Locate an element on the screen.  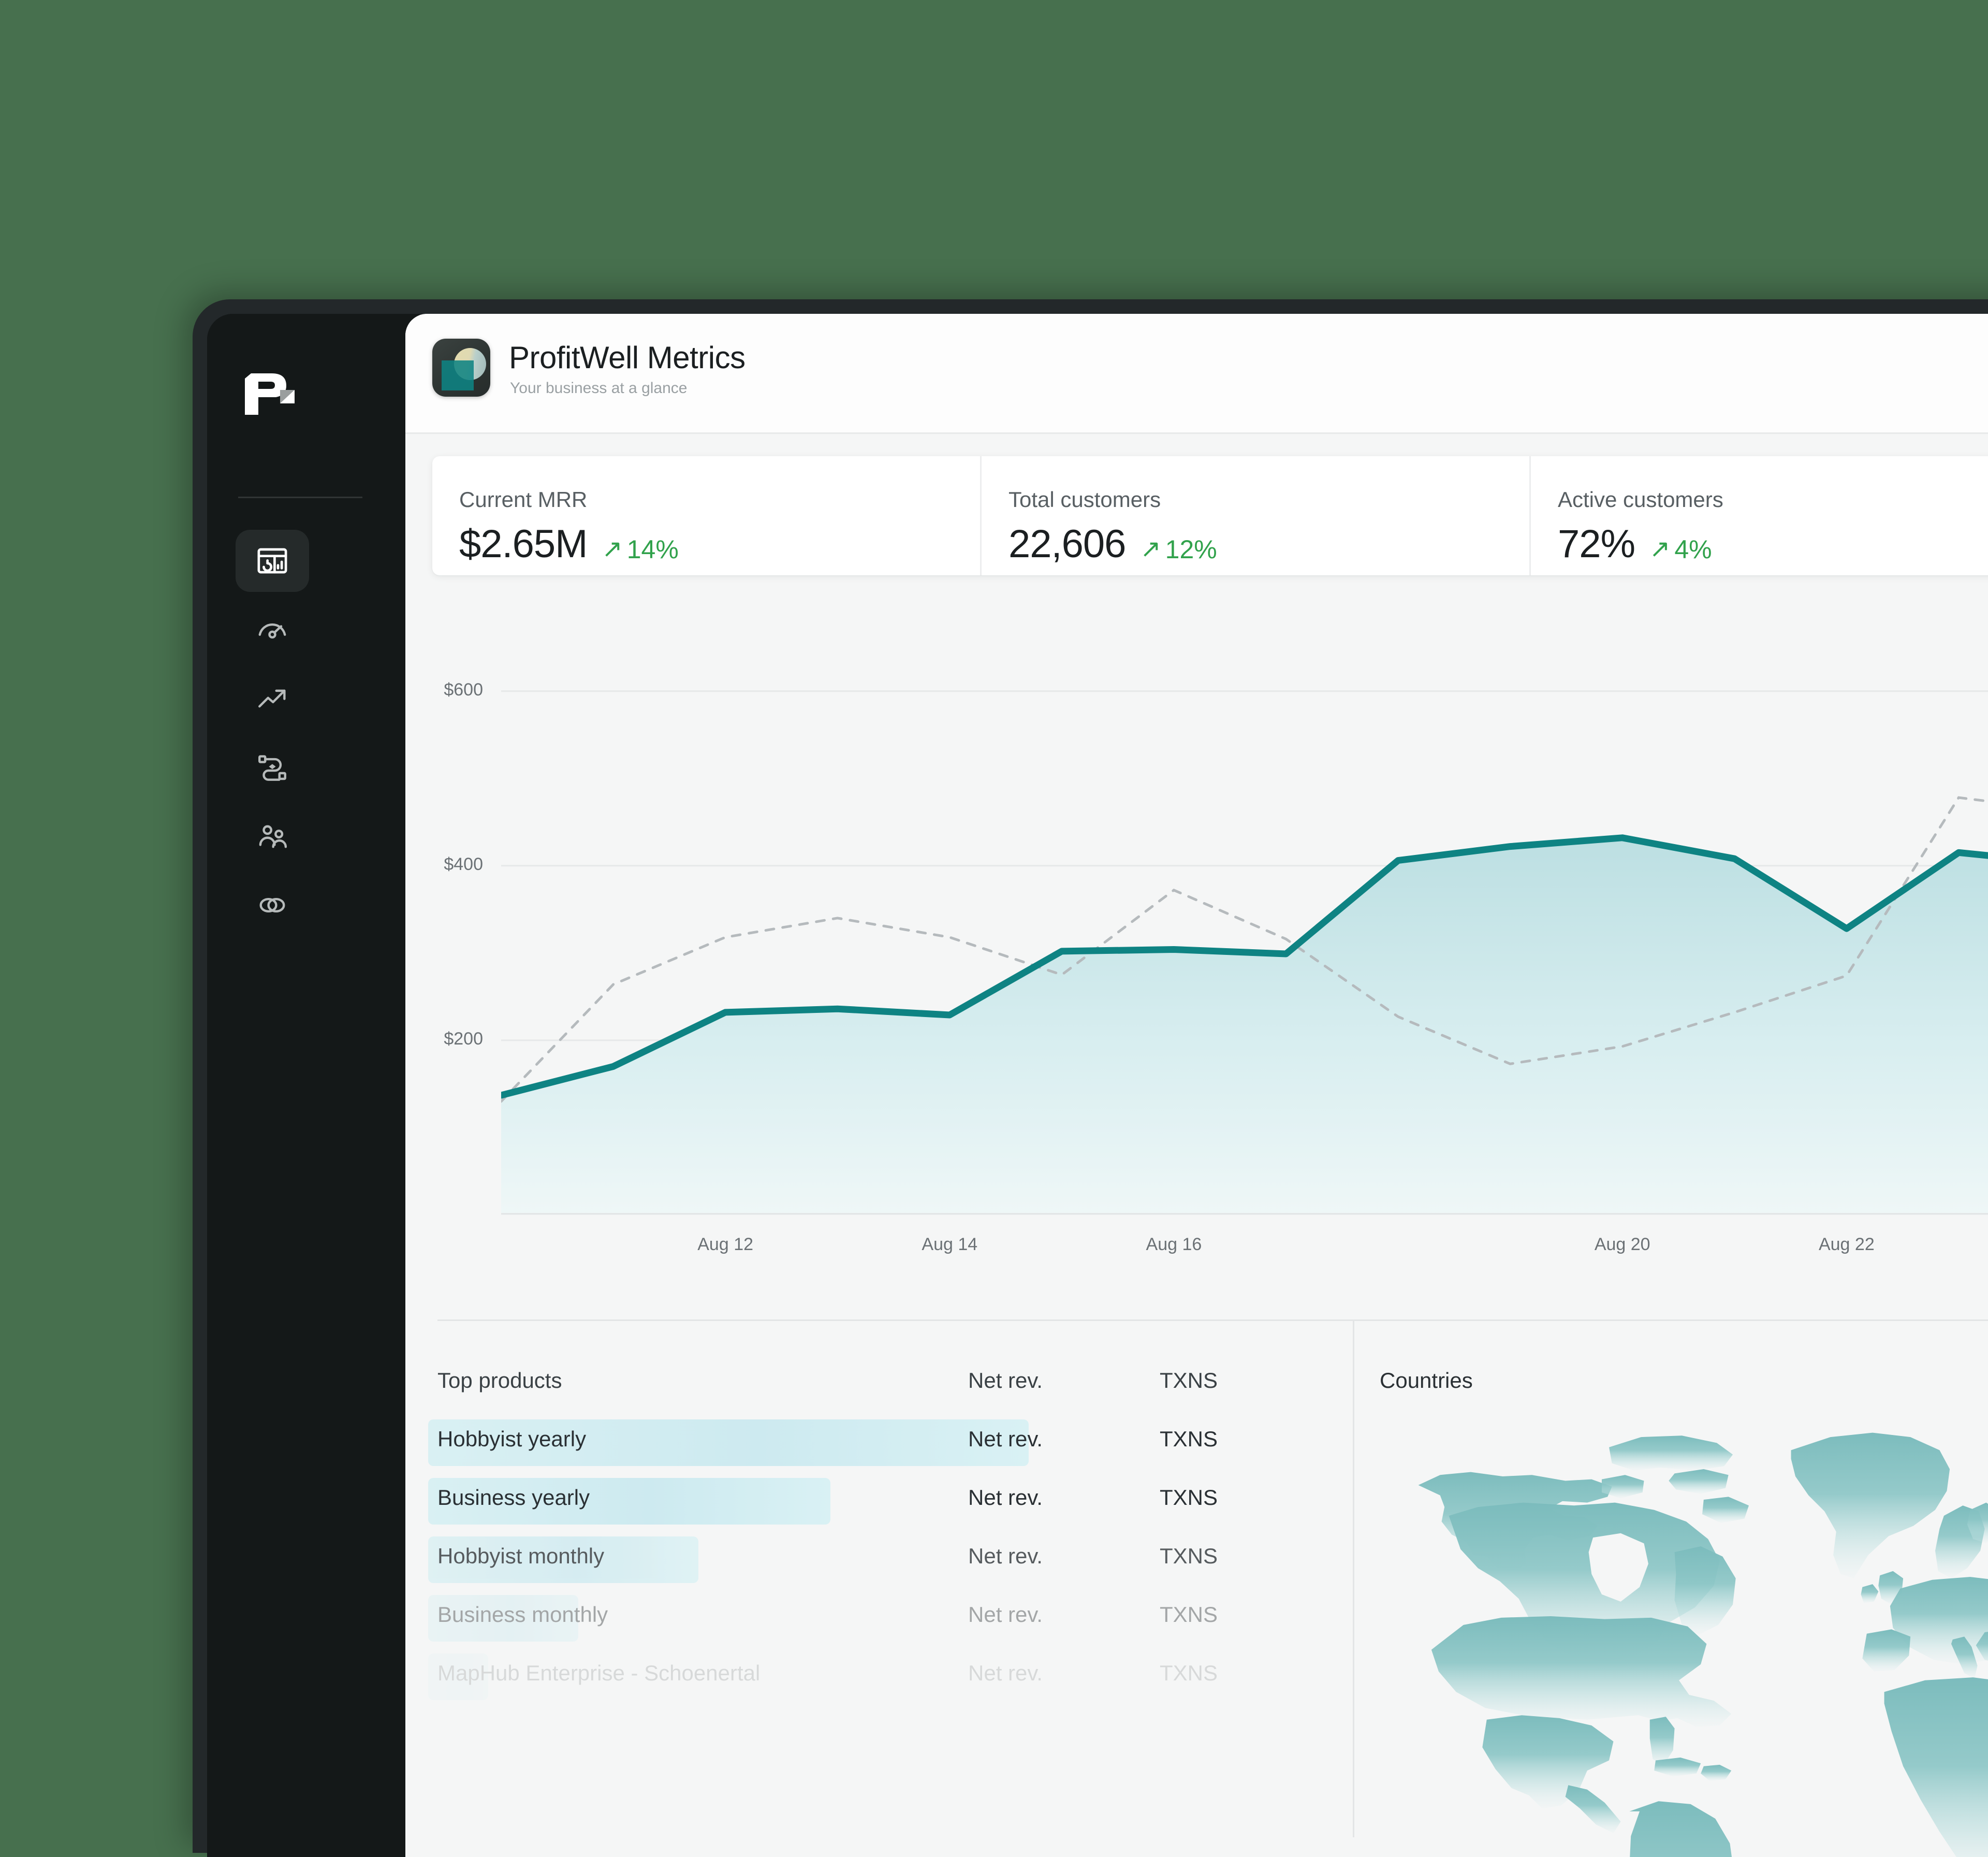
column-header-products: Top products is located at coordinates (499, 1380).